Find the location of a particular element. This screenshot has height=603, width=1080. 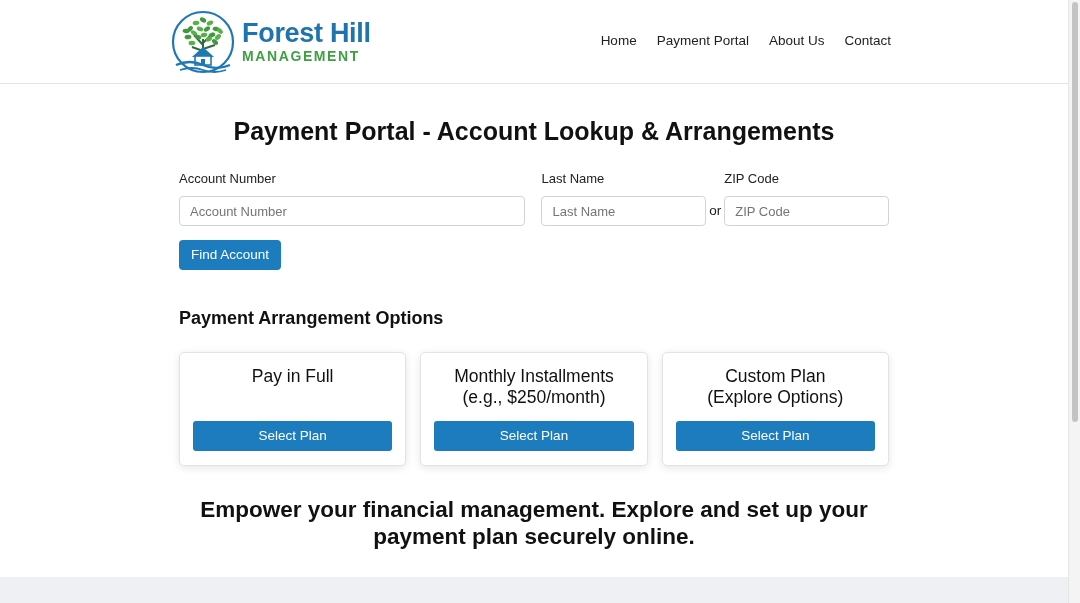

text-input-field: Account Number is located at coordinates (352, 211).